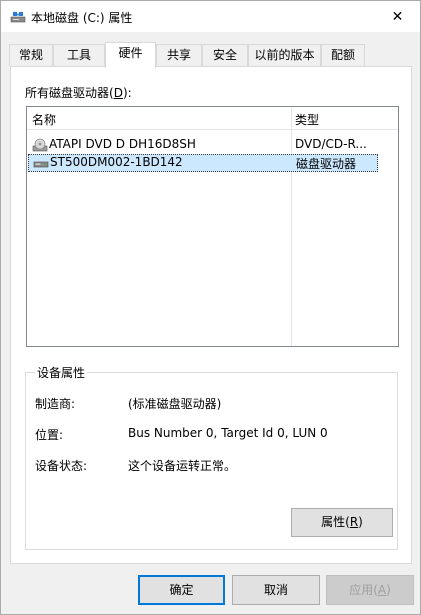  What do you see at coordinates (175, 404) in the screenshot?
I see `manufacturer-value: (标准磁盘驱动器)` at bounding box center [175, 404].